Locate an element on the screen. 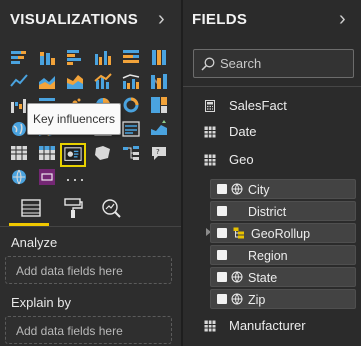  visualizations-header: VISUALIZATIONS › is located at coordinates (90, 20).